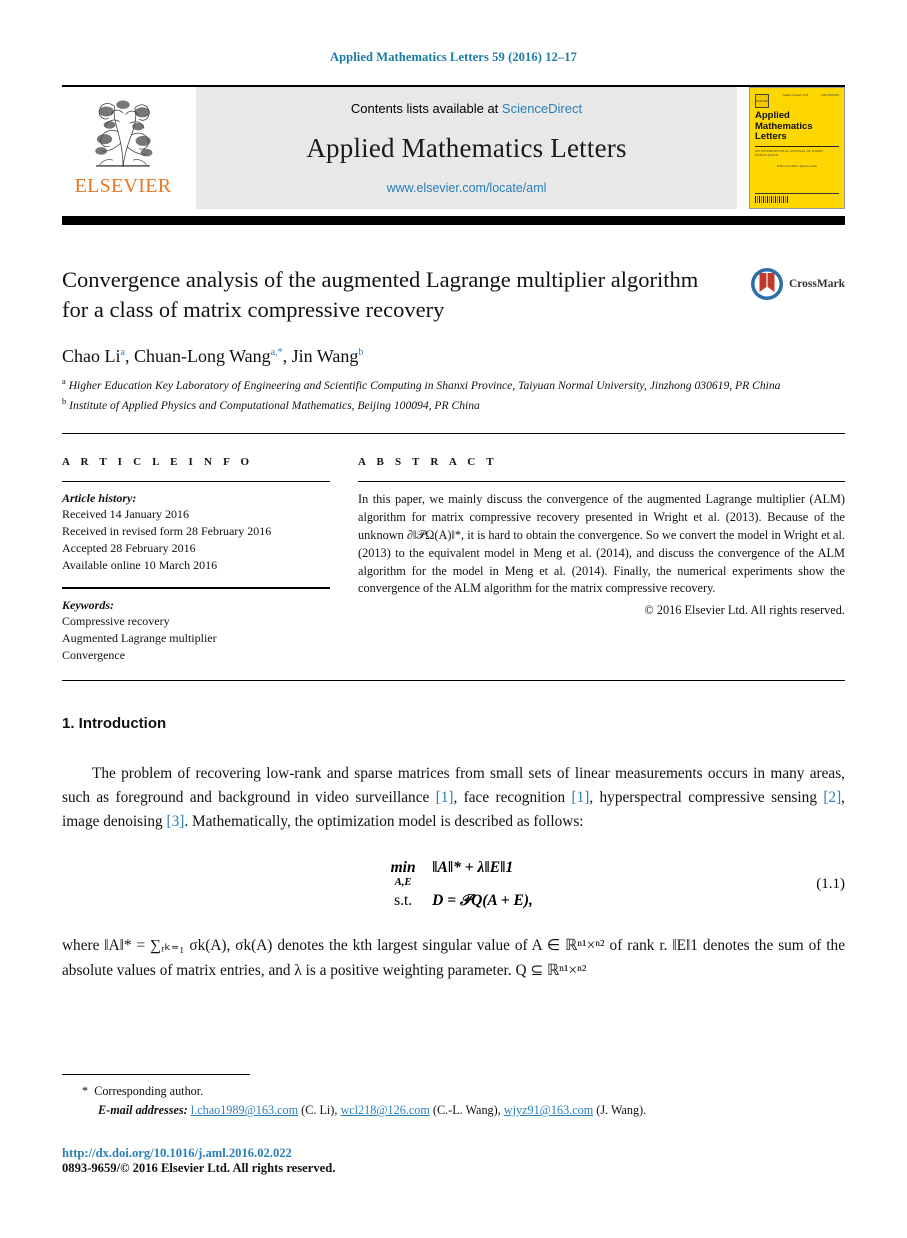 This screenshot has height=1238, width=907. I want to click on cover-divider, so click(797, 146).